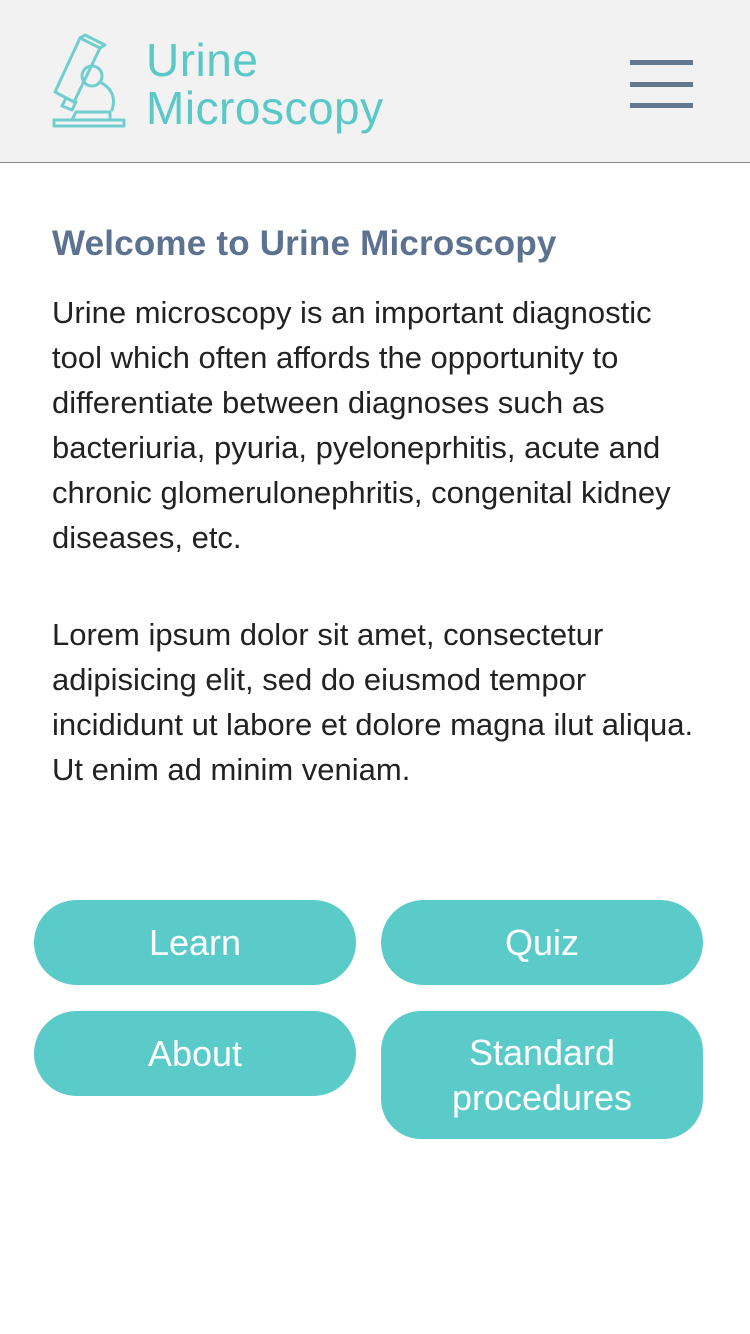 The width and height of the screenshot is (750, 1334). I want to click on app-header: Urine Microscopy, so click(375, 81).